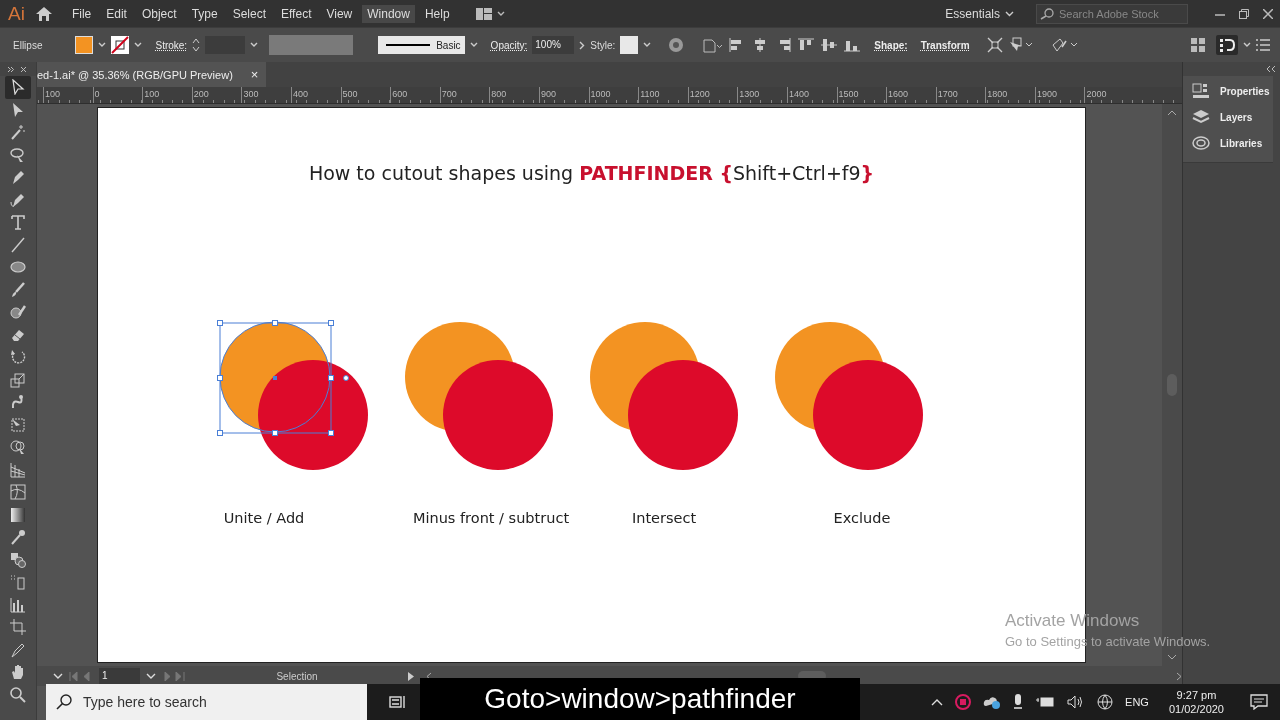 The height and width of the screenshot is (720, 1280). What do you see at coordinates (1228, 117) in the screenshot?
I see `panel-button: Layers` at bounding box center [1228, 117].